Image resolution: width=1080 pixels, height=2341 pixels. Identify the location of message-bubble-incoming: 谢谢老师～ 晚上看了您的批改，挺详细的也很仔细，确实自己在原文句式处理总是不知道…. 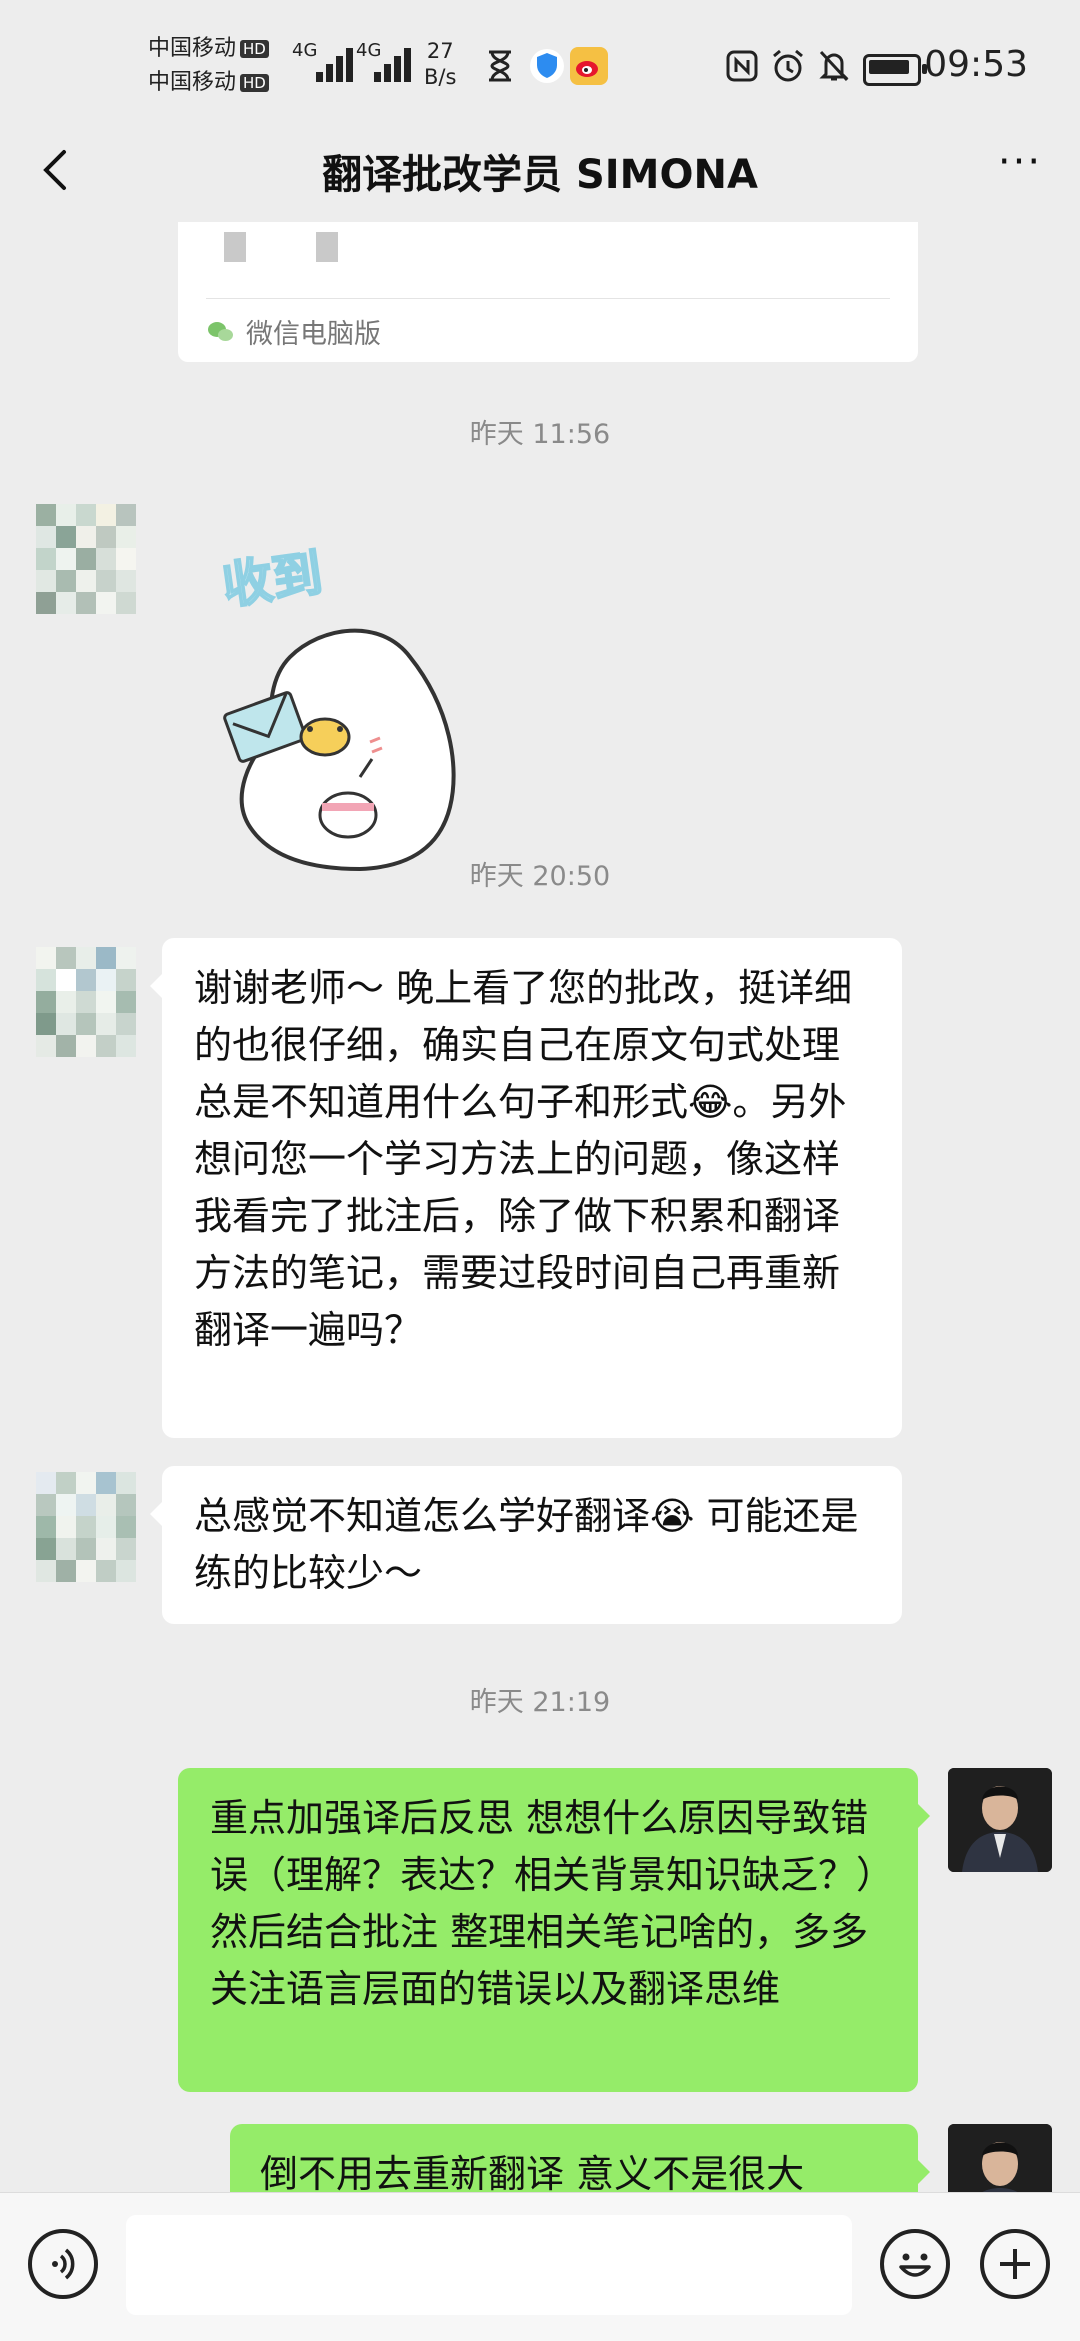
(526, 1188).